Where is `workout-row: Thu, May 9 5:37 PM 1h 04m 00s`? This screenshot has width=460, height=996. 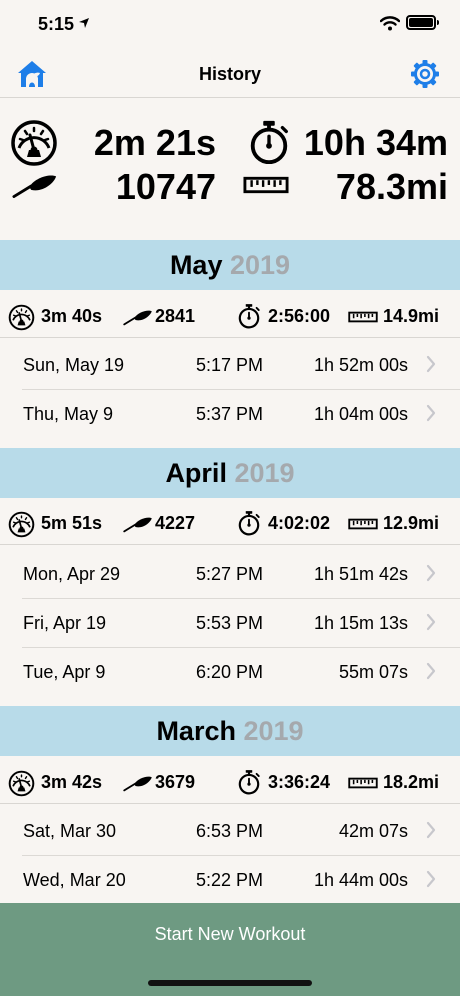 workout-row: Thu, May 9 5:37 PM 1h 04m 00s is located at coordinates (230, 414).